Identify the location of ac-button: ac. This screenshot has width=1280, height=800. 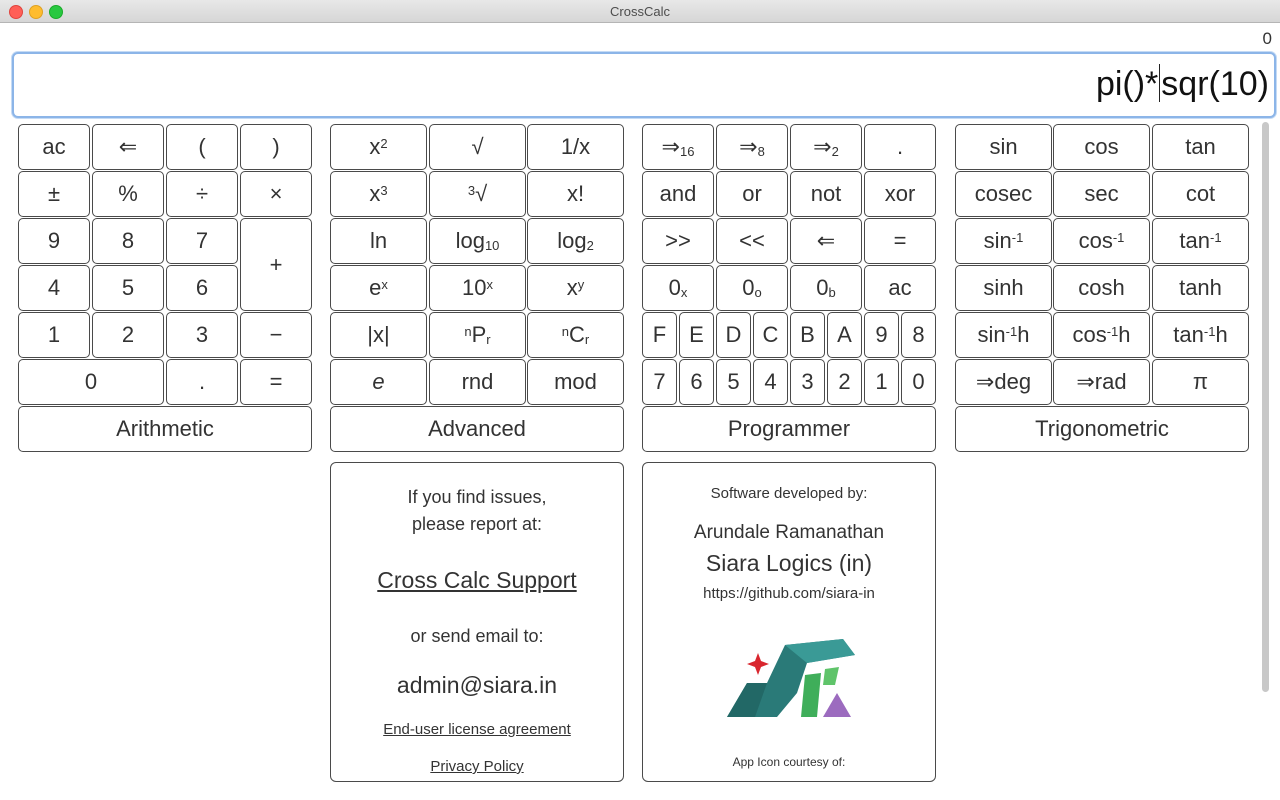
(54, 147).